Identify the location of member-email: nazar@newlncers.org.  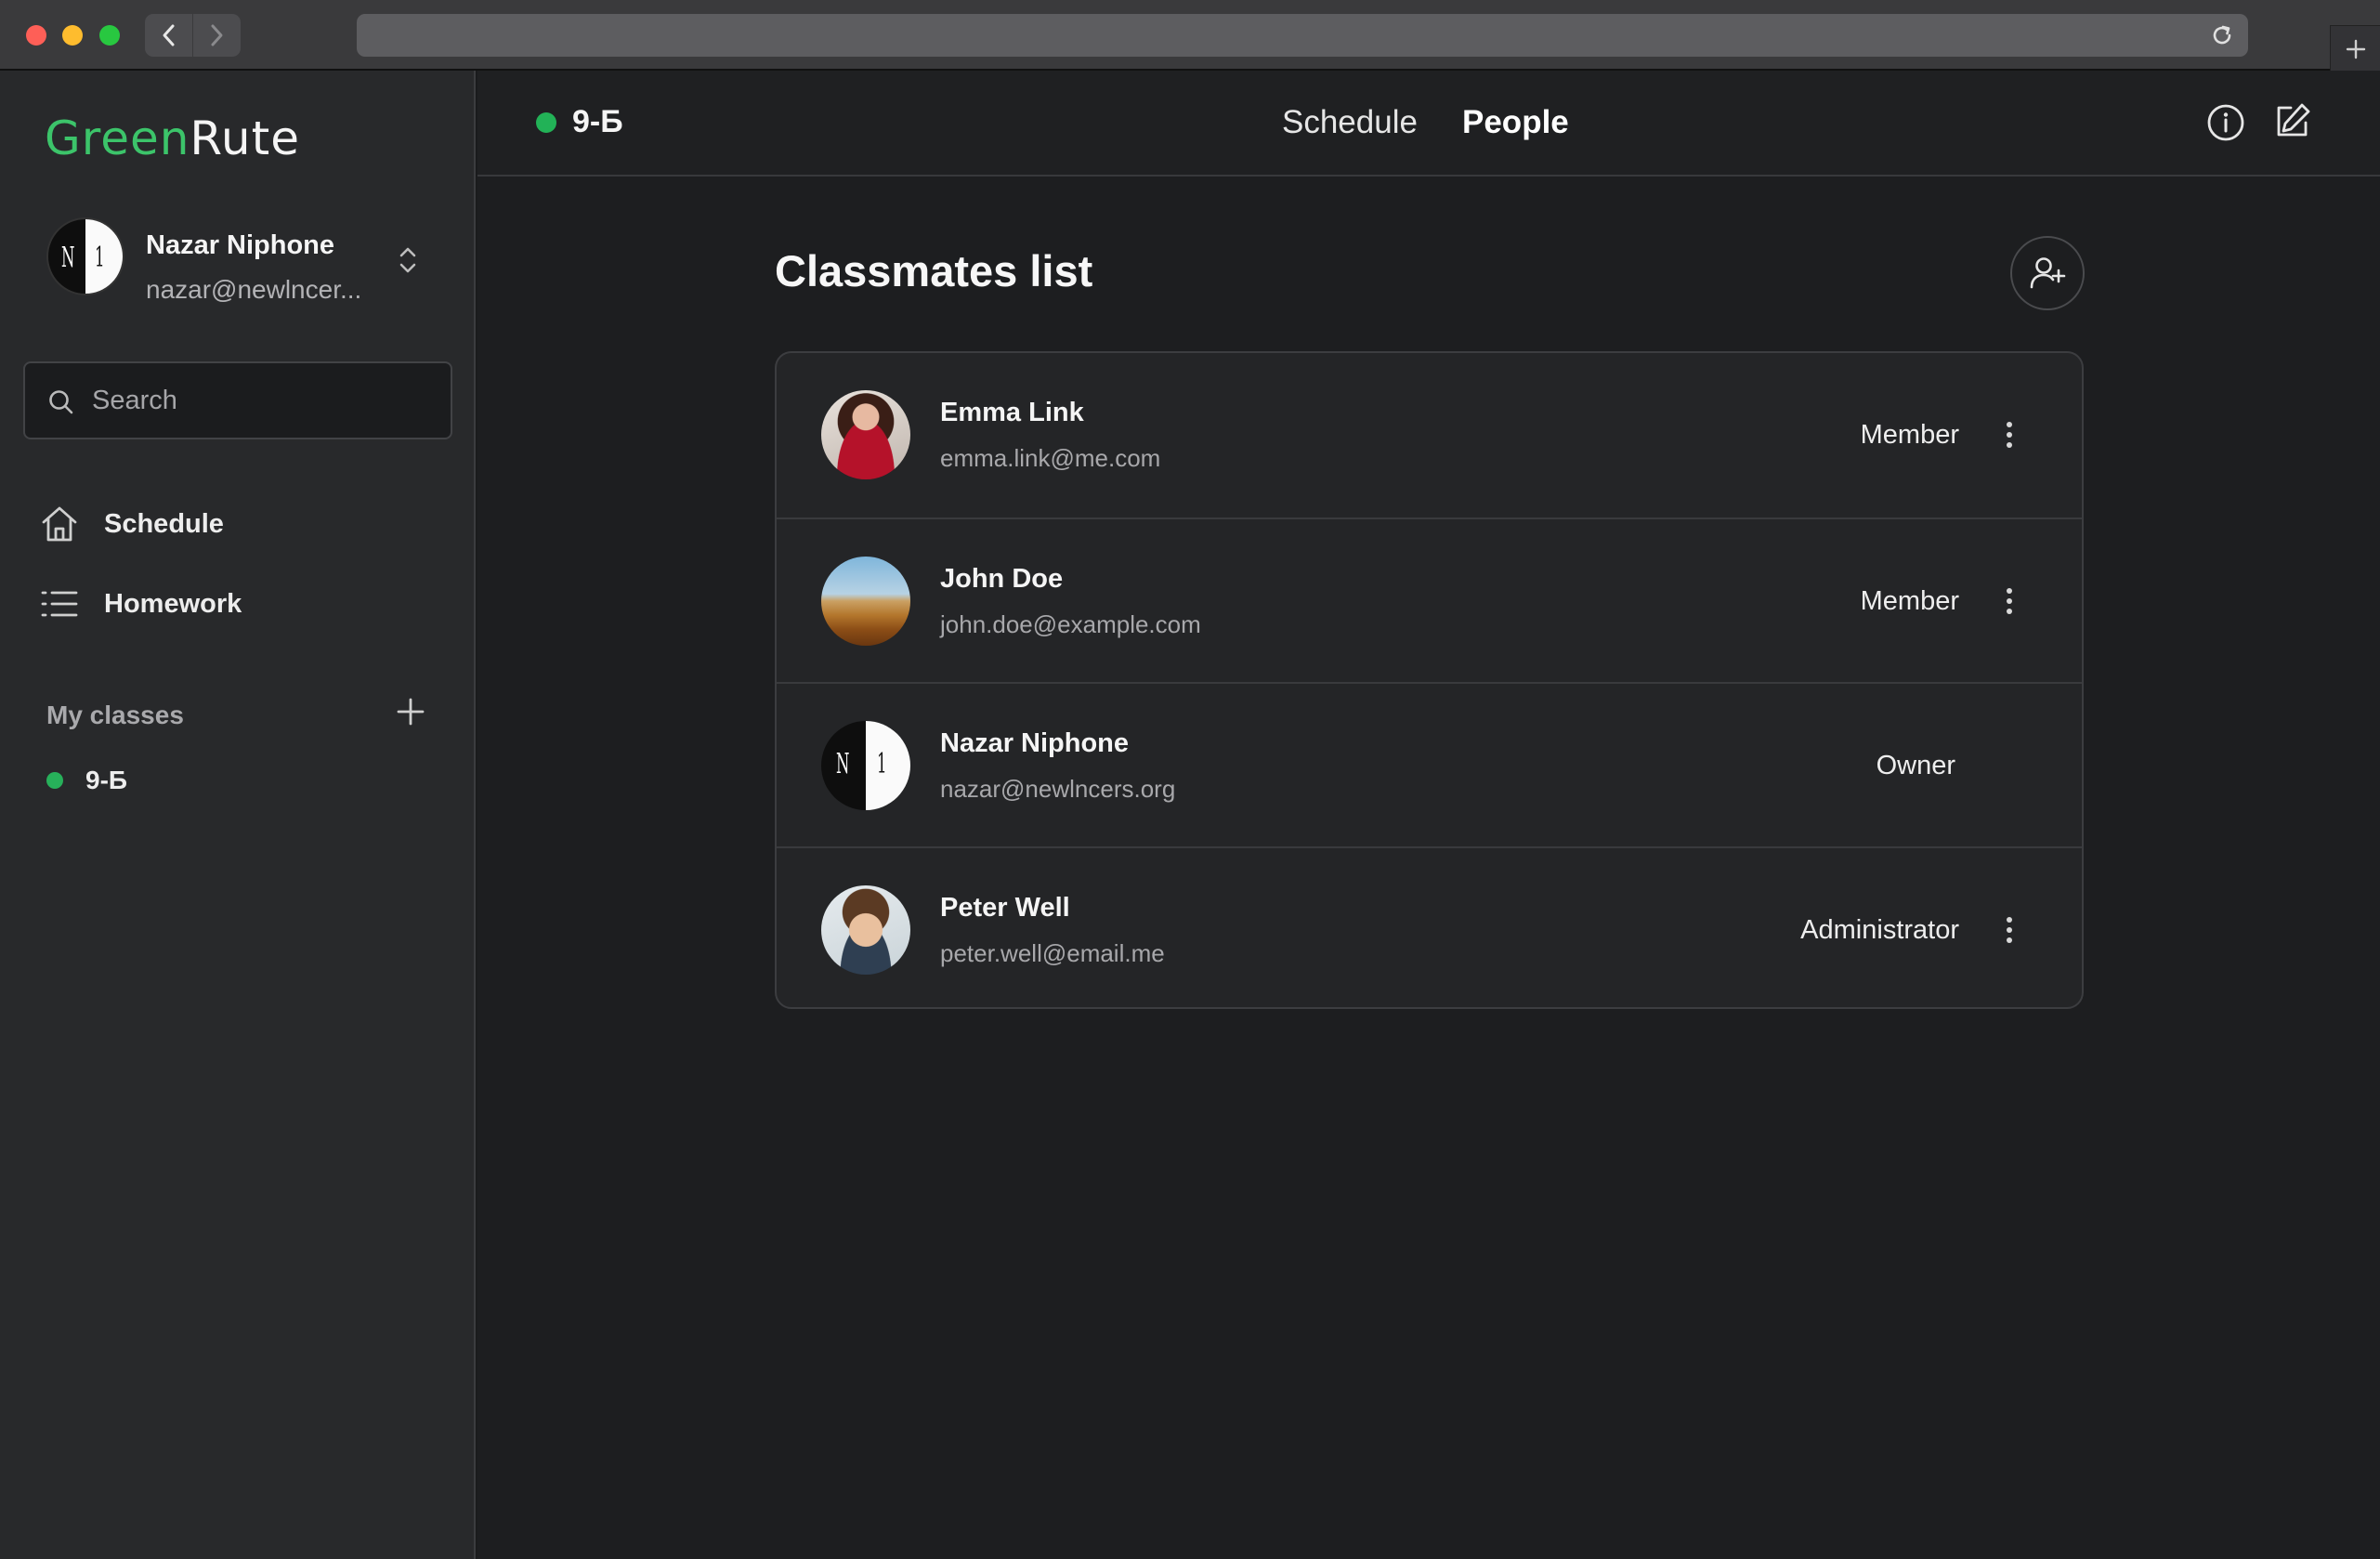
(1058, 789).